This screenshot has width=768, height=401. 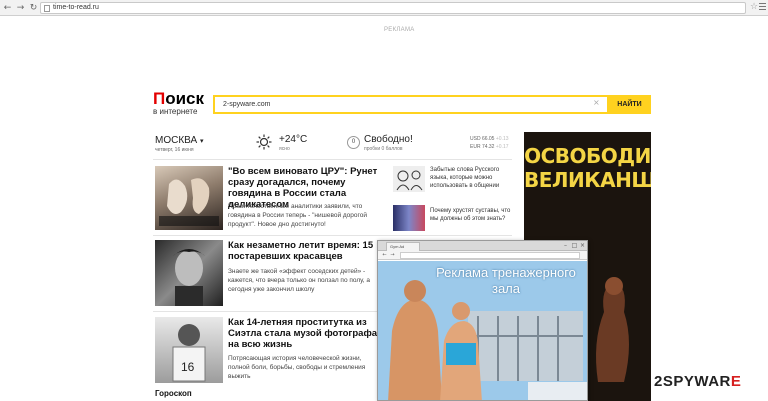 I want to click on weather-condition: ясно, so click(x=284, y=149).